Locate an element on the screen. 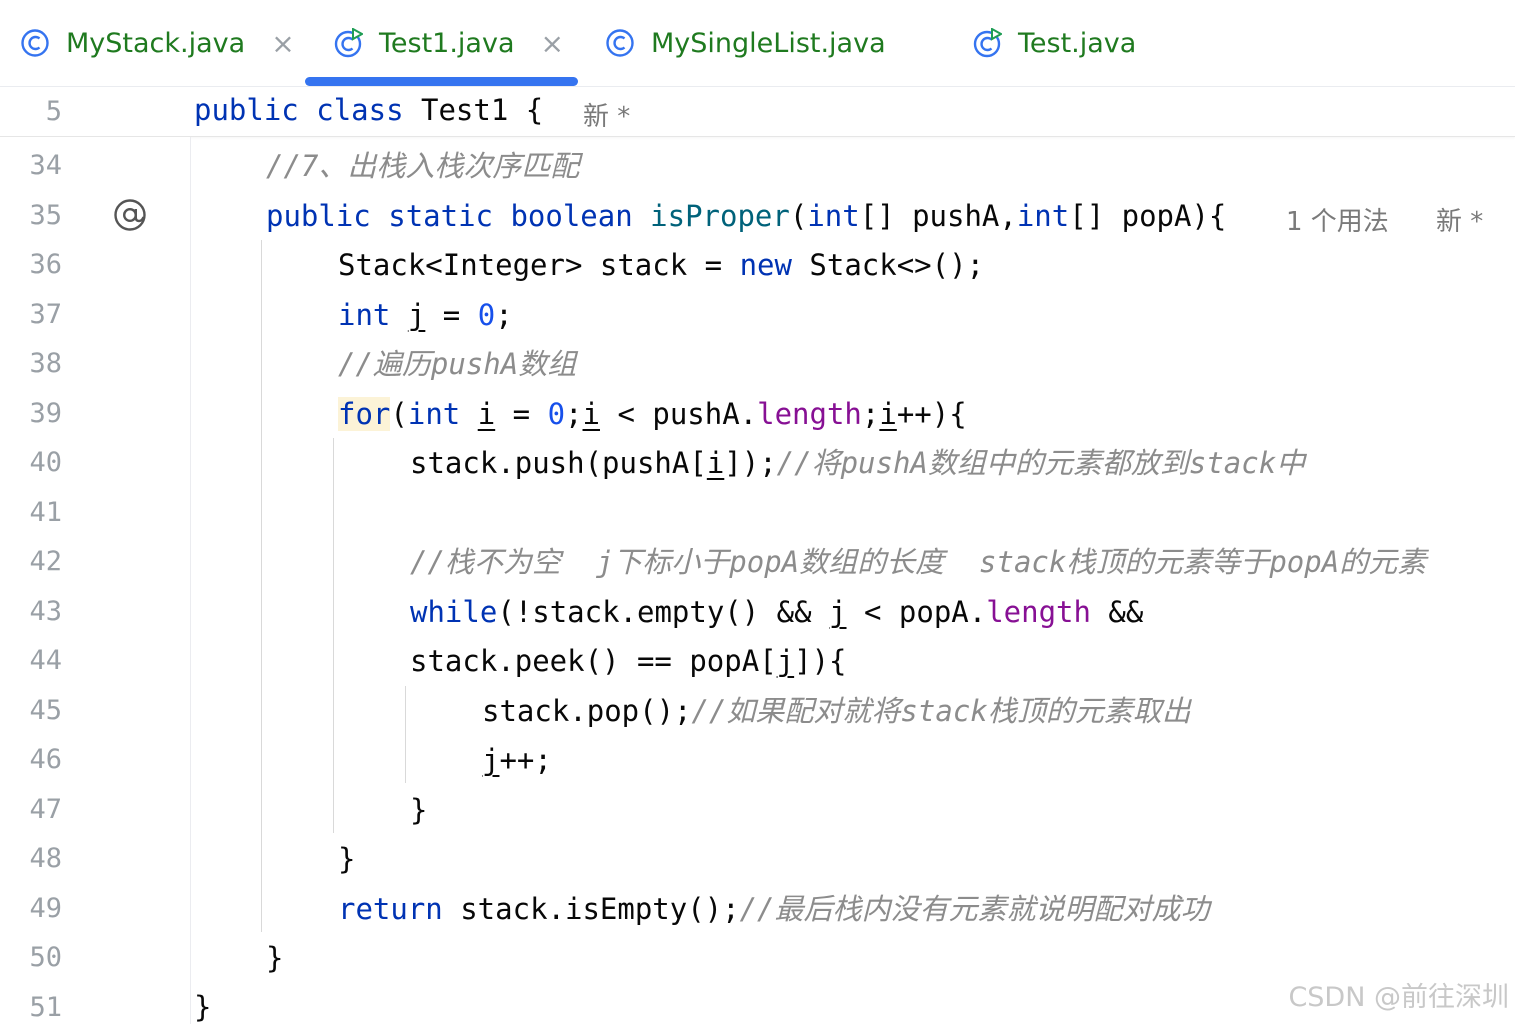  comment: //7、出栈入栈次序匹配 is located at coordinates (423, 166).